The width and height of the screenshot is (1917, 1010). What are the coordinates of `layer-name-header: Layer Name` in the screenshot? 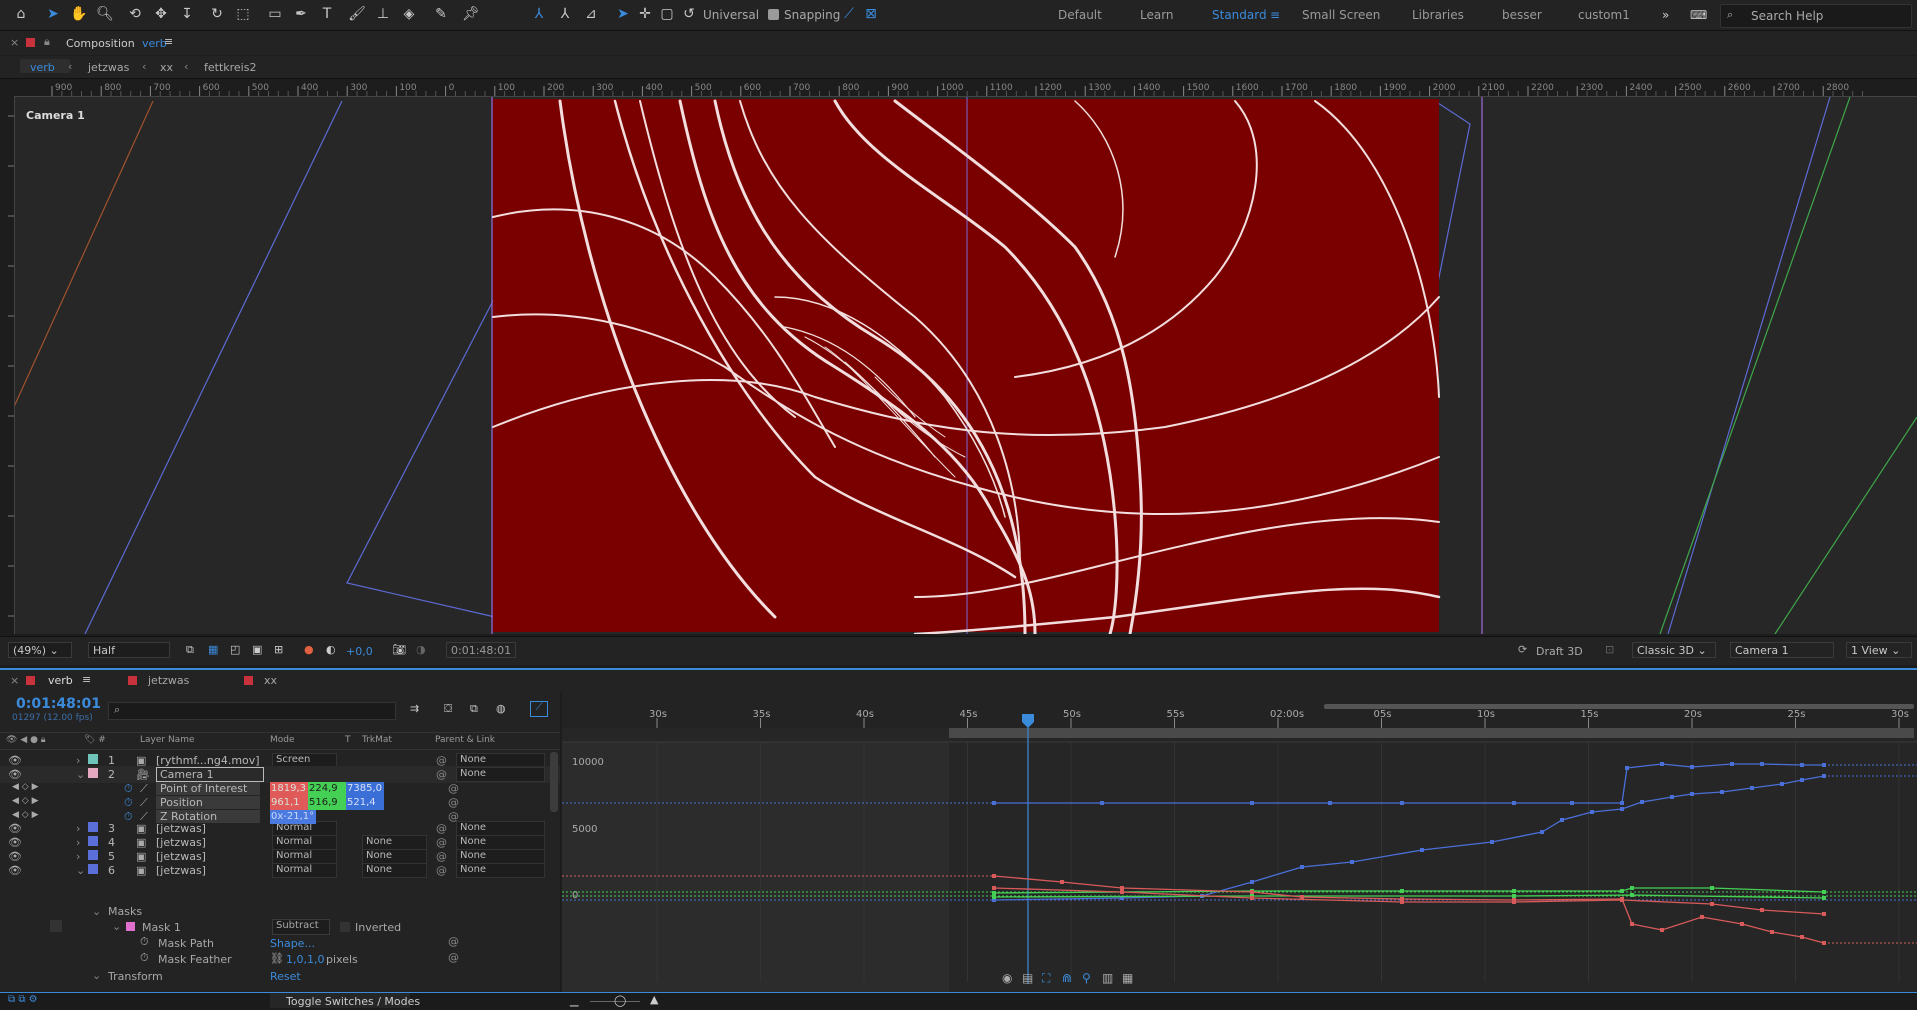 It's located at (167, 740).